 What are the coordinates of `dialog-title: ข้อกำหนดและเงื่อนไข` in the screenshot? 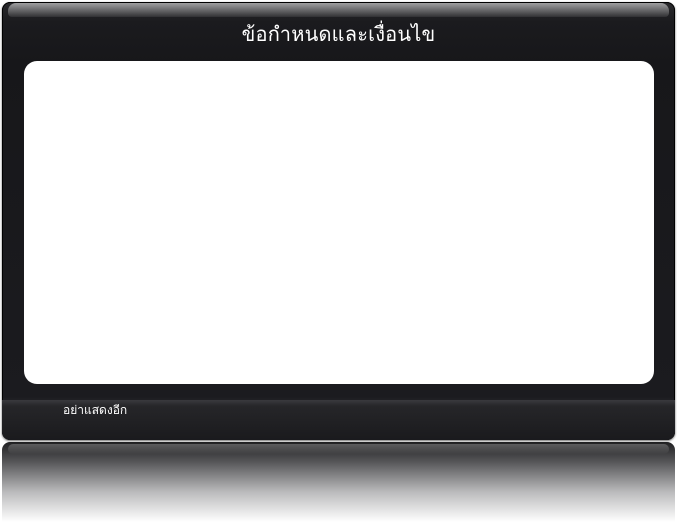 It's located at (338, 34).